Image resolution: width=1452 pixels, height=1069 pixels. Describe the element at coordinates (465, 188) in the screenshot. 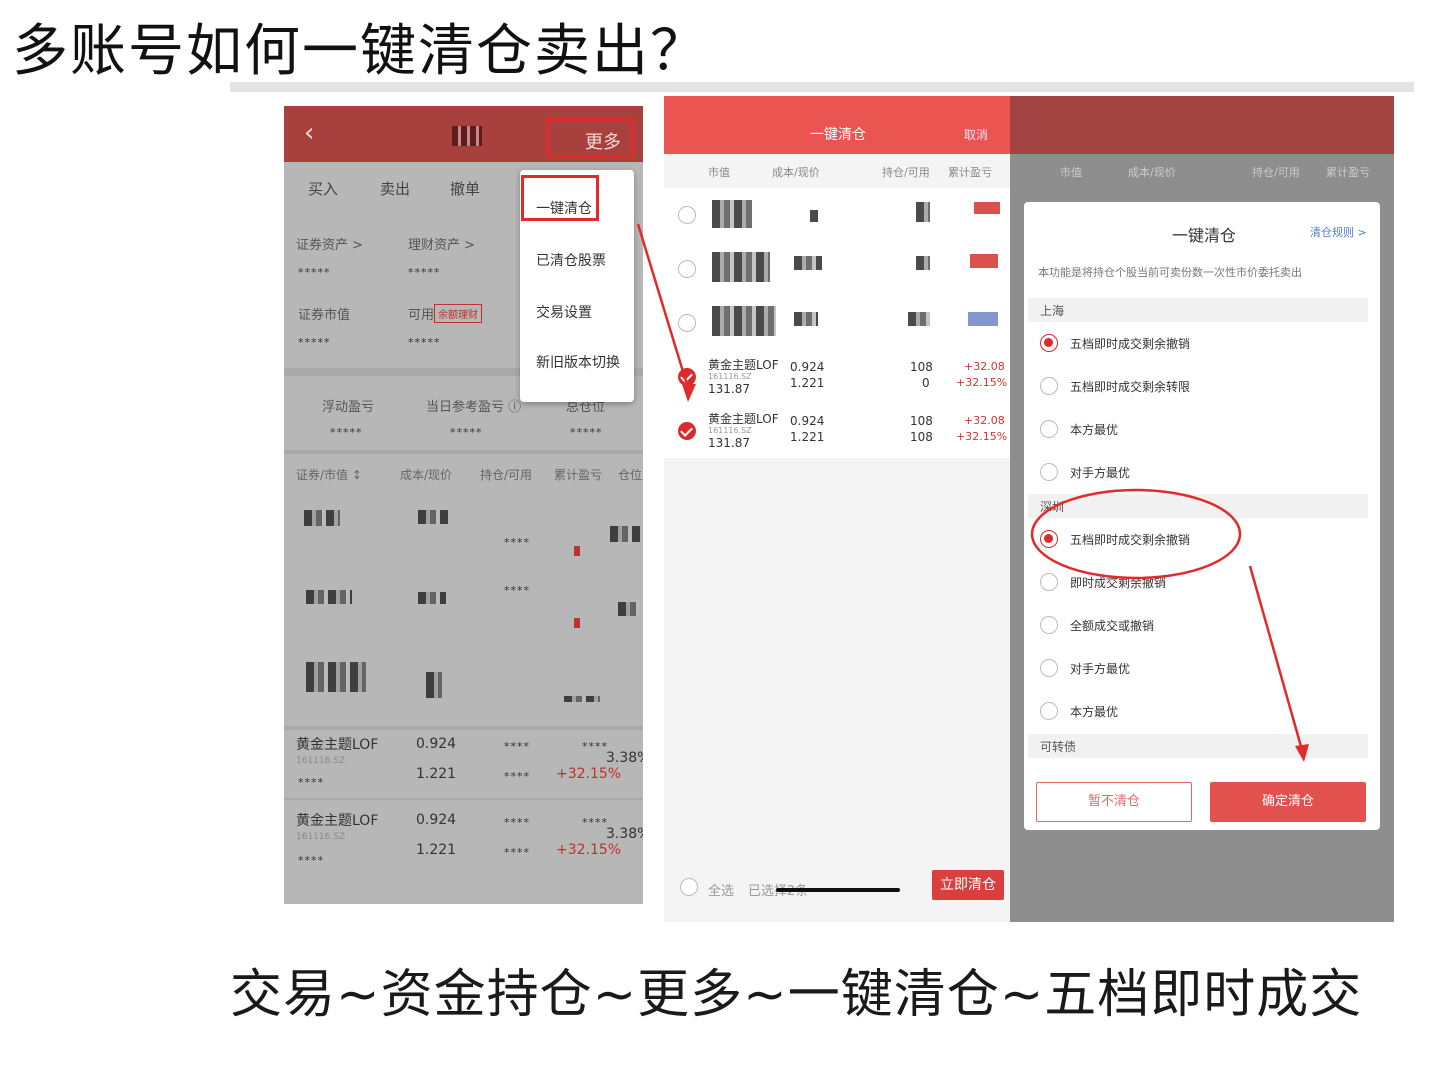

I see `tab-cancel-order: 撤单` at that location.